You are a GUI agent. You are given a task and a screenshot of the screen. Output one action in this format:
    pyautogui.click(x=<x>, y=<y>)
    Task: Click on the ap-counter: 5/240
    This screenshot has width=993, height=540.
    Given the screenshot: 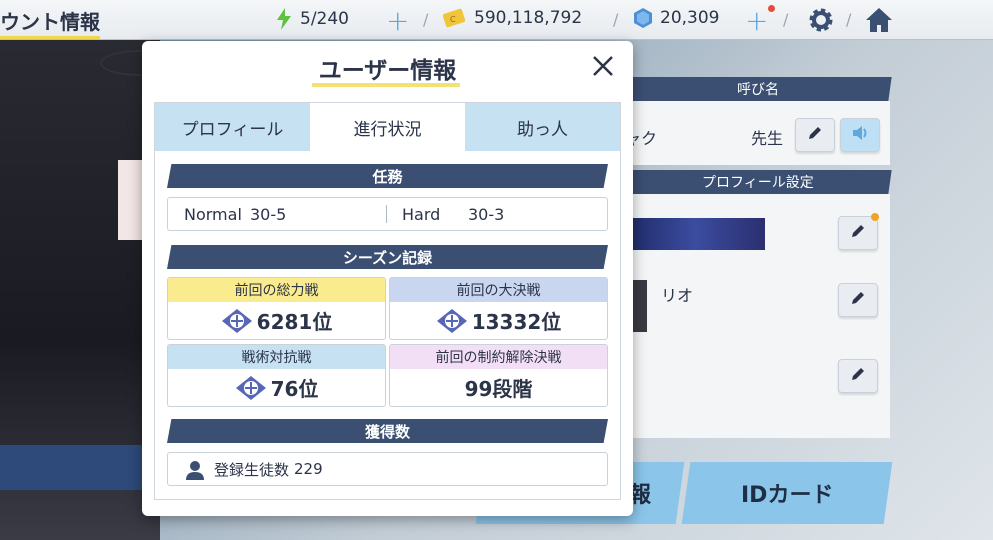 What is the action you would take?
    pyautogui.click(x=312, y=19)
    